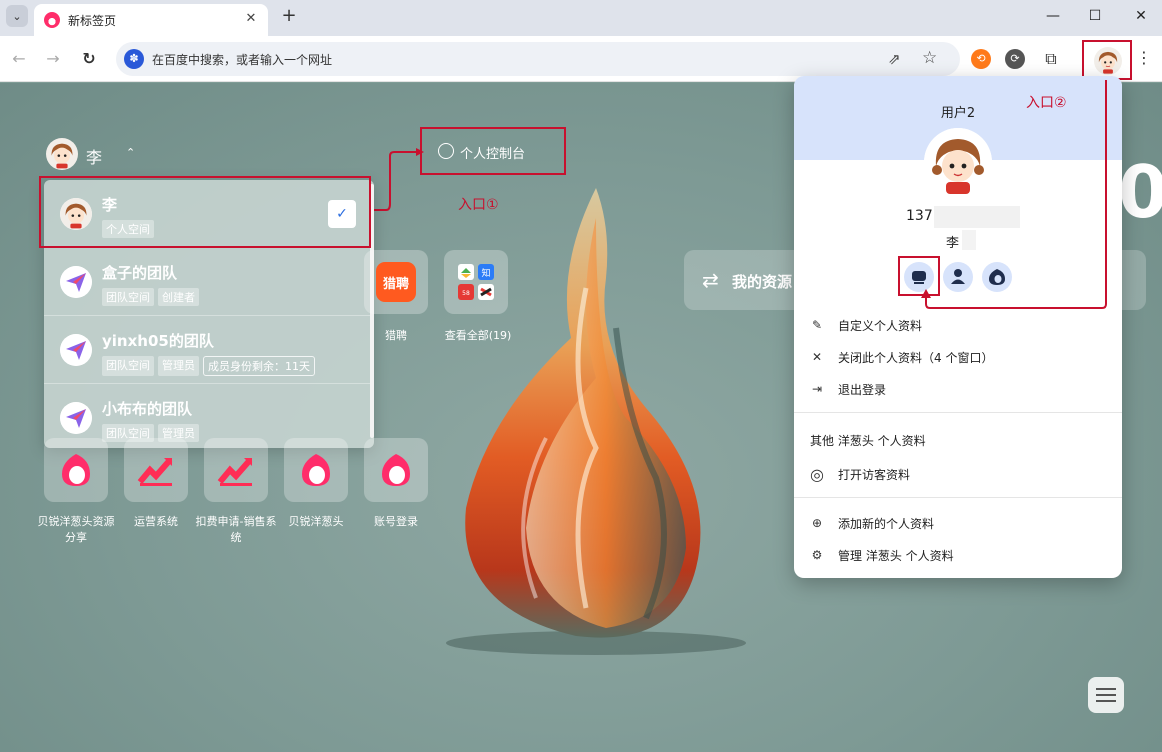  I want to click on customize-profile-item: ✎ 自定义个人资料, so click(866, 325).